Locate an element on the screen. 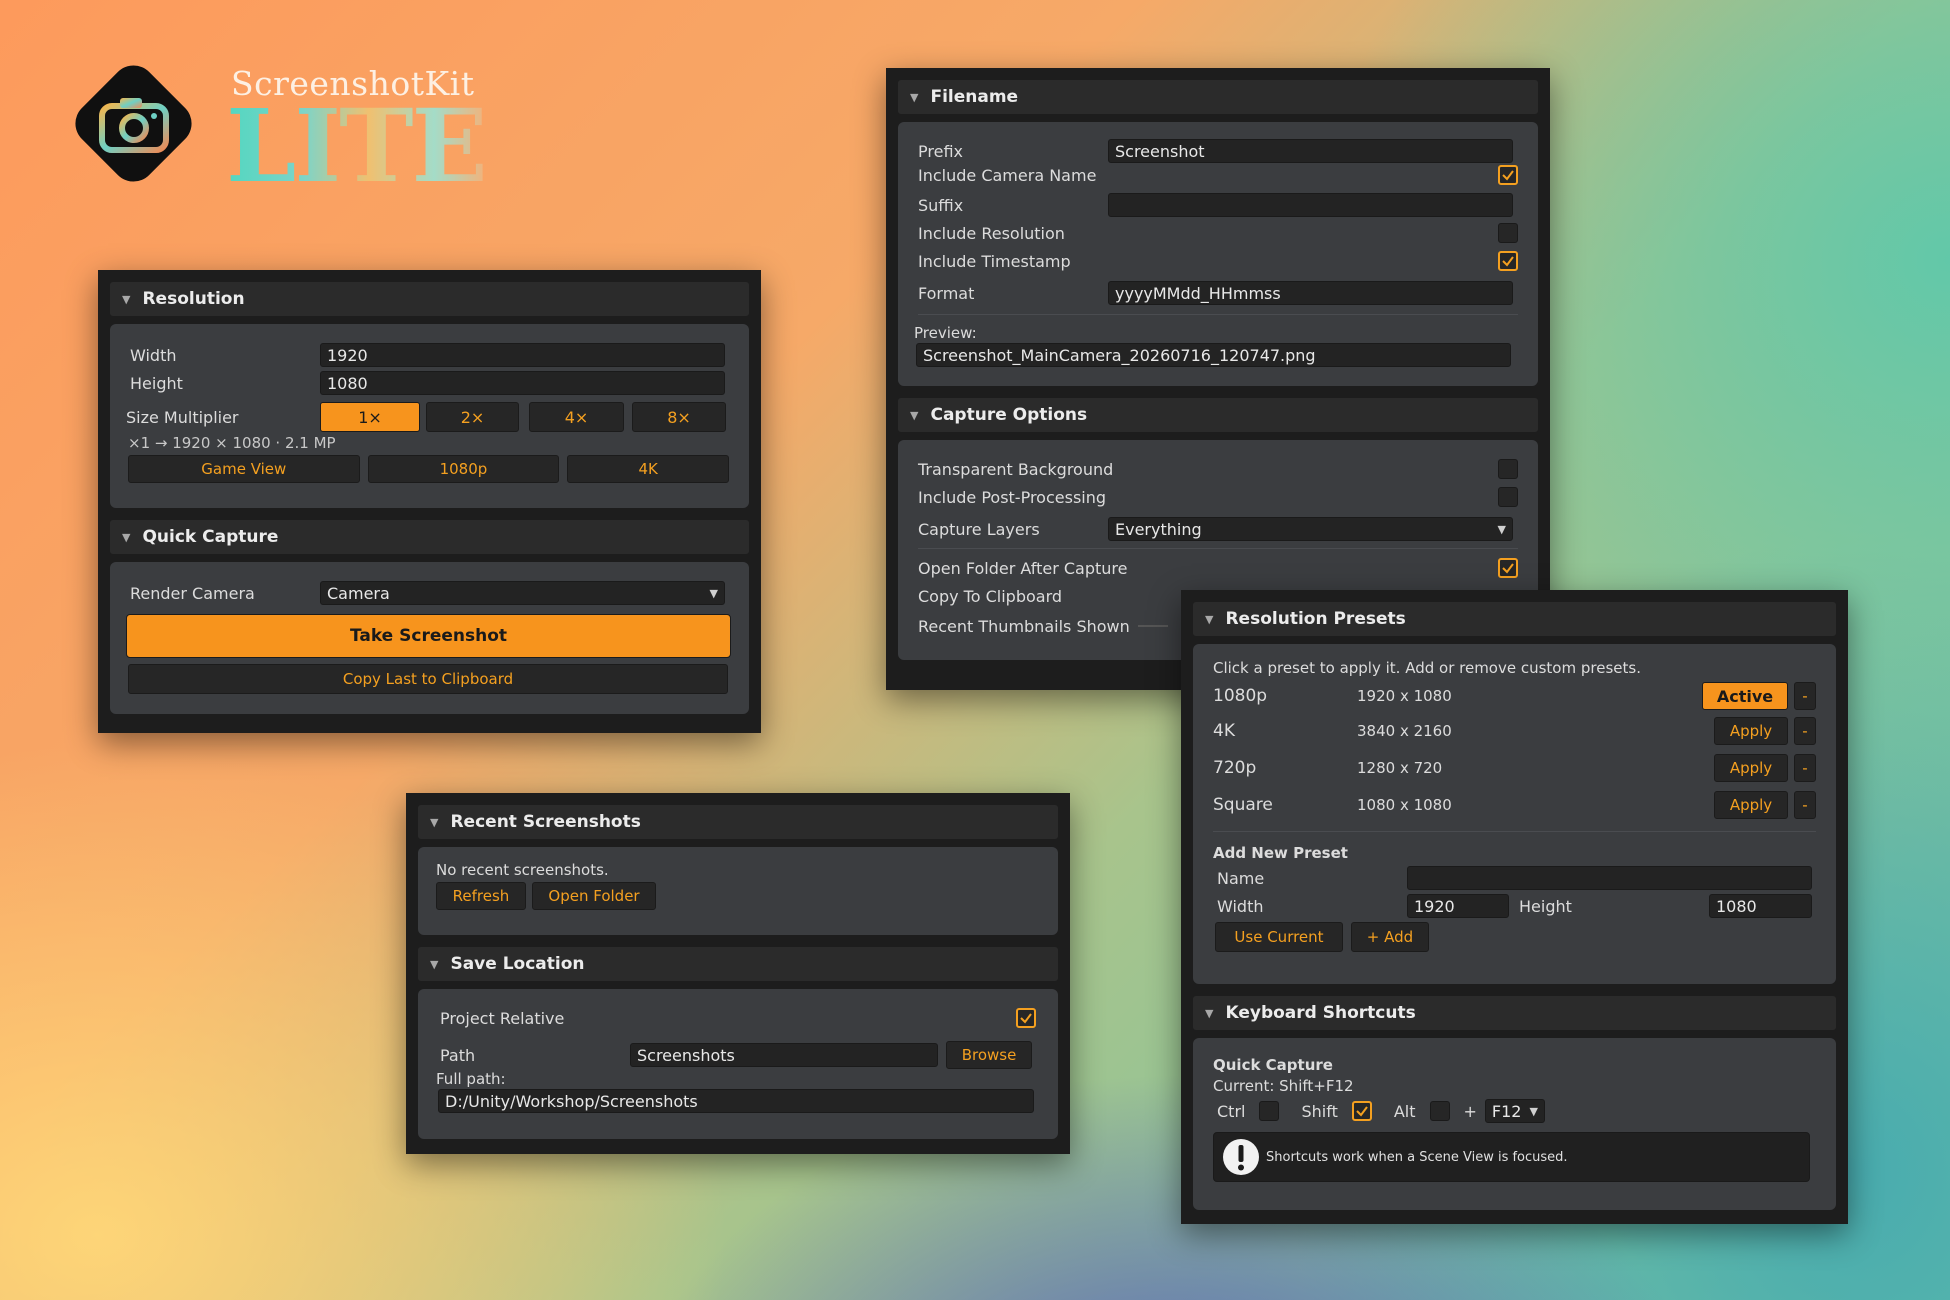 The height and width of the screenshot is (1300, 1950). preset-1080p-button: 1080p is located at coordinates (463, 469).